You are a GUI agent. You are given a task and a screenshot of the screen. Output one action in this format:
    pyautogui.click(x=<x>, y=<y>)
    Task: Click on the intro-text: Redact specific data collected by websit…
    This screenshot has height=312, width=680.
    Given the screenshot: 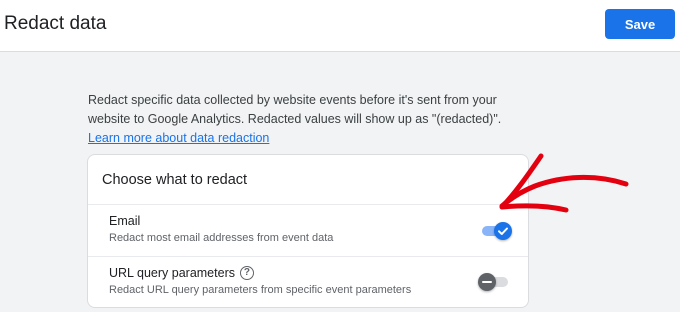 What is the action you would take?
    pyautogui.click(x=295, y=109)
    